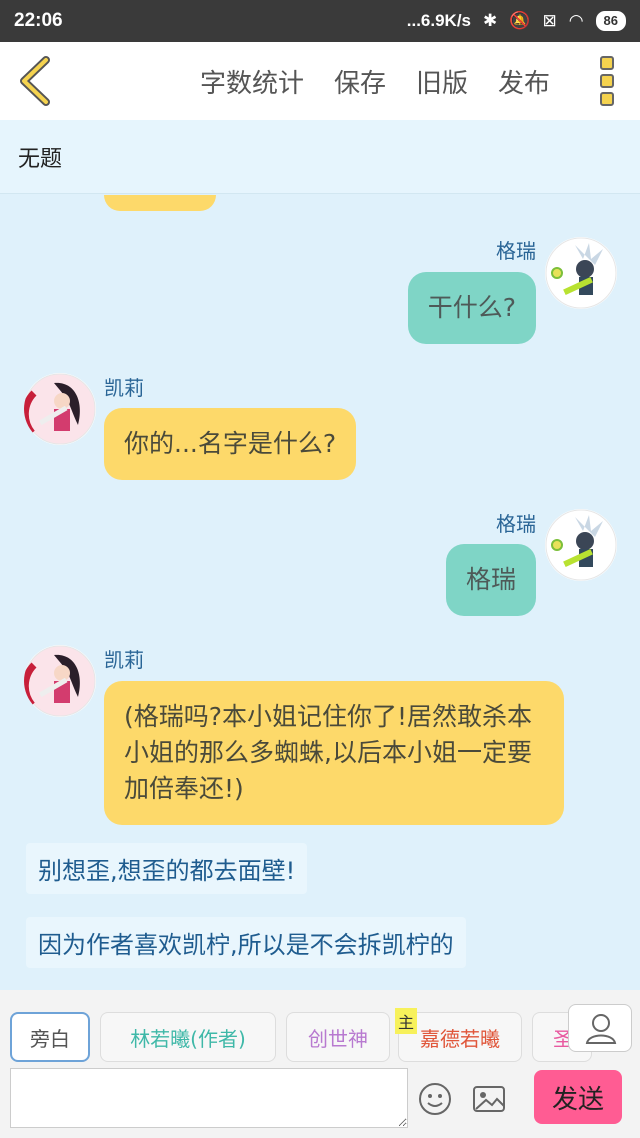 Image resolution: width=640 pixels, height=1138 pixels. I want to click on role-label: 创世神, so click(338, 1038).